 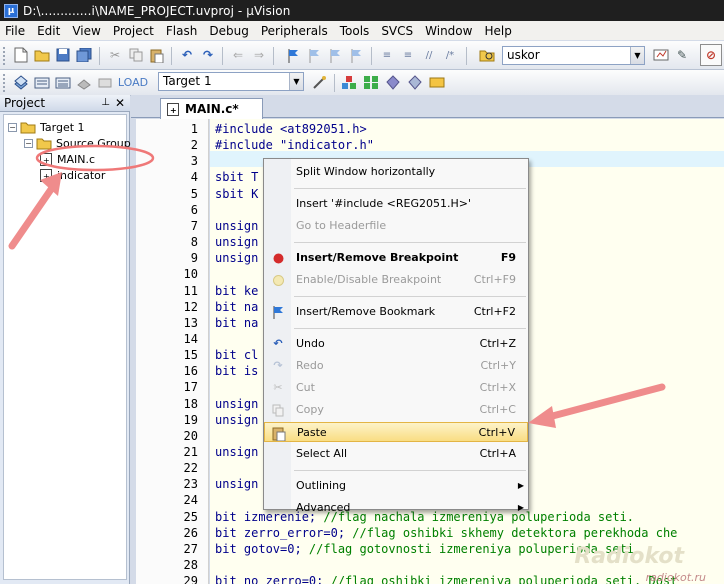 What do you see at coordinates (675, 577) in the screenshot?
I see `watermark-text: radiokot.ru` at bounding box center [675, 577].